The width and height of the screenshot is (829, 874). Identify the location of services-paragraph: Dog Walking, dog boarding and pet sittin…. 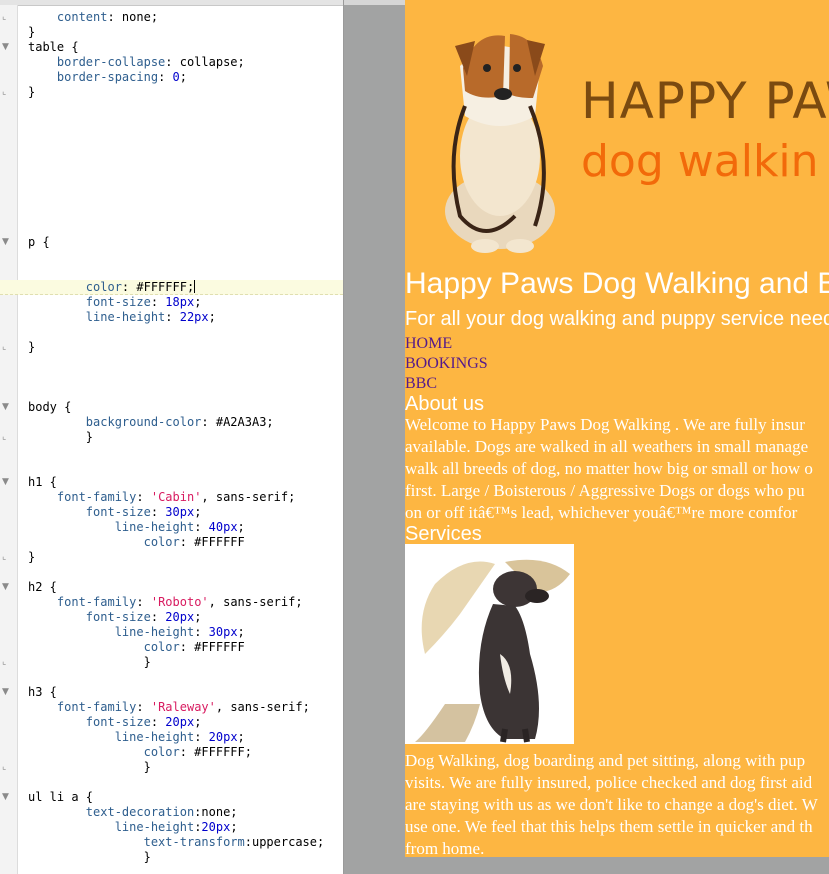
(617, 803).